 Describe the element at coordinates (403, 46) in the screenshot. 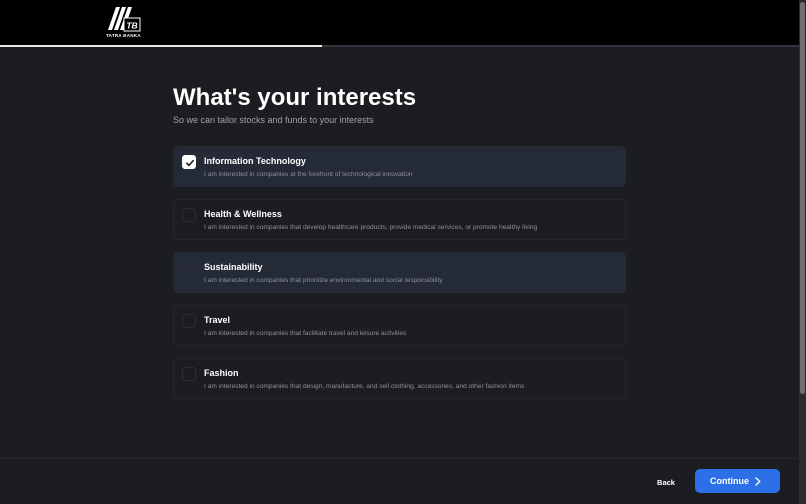

I see `progress-bar` at that location.